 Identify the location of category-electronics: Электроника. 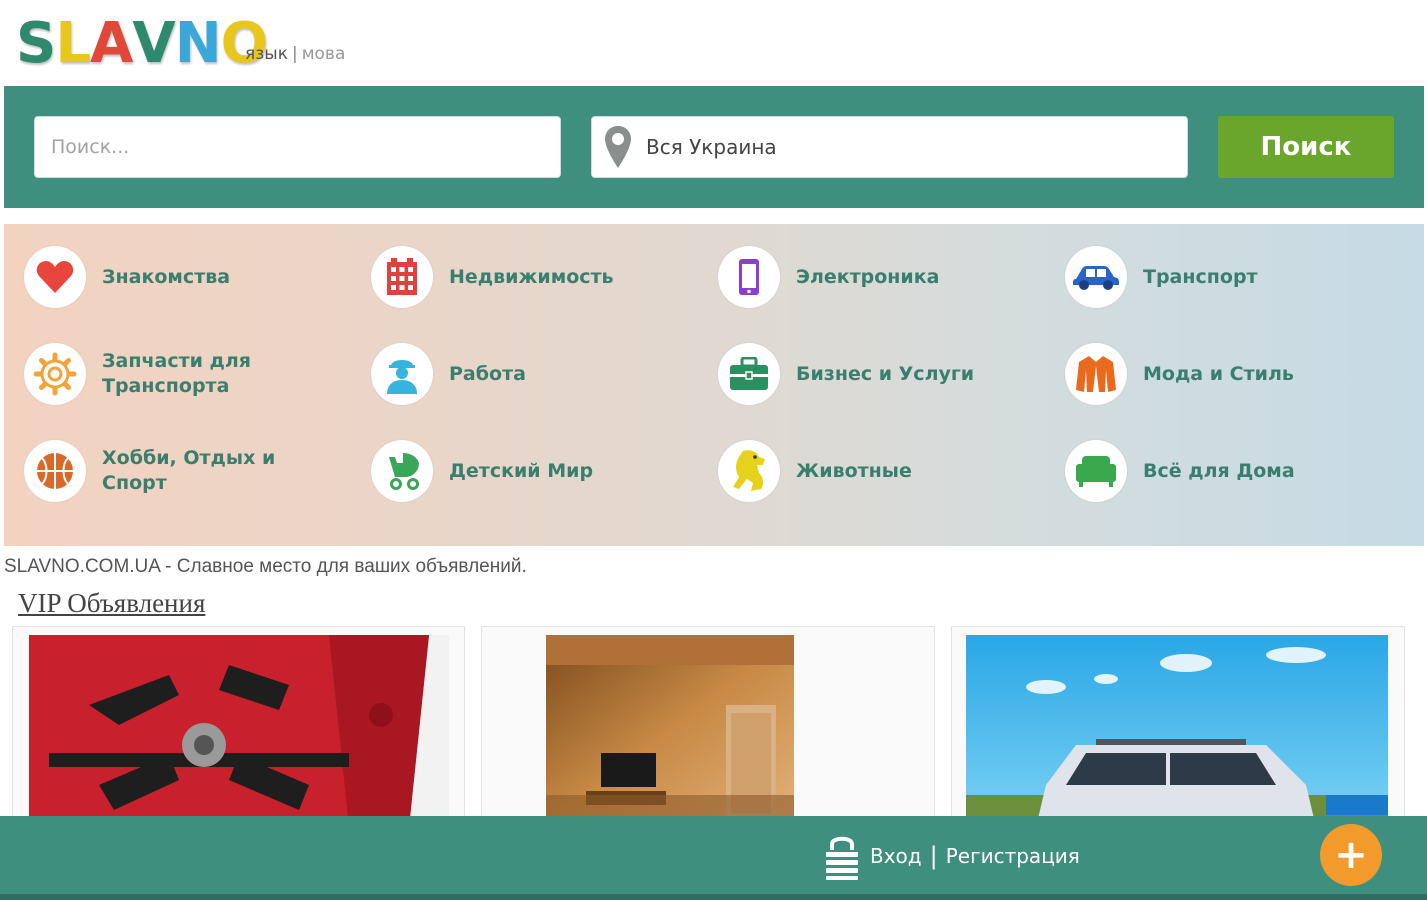
(877, 277).